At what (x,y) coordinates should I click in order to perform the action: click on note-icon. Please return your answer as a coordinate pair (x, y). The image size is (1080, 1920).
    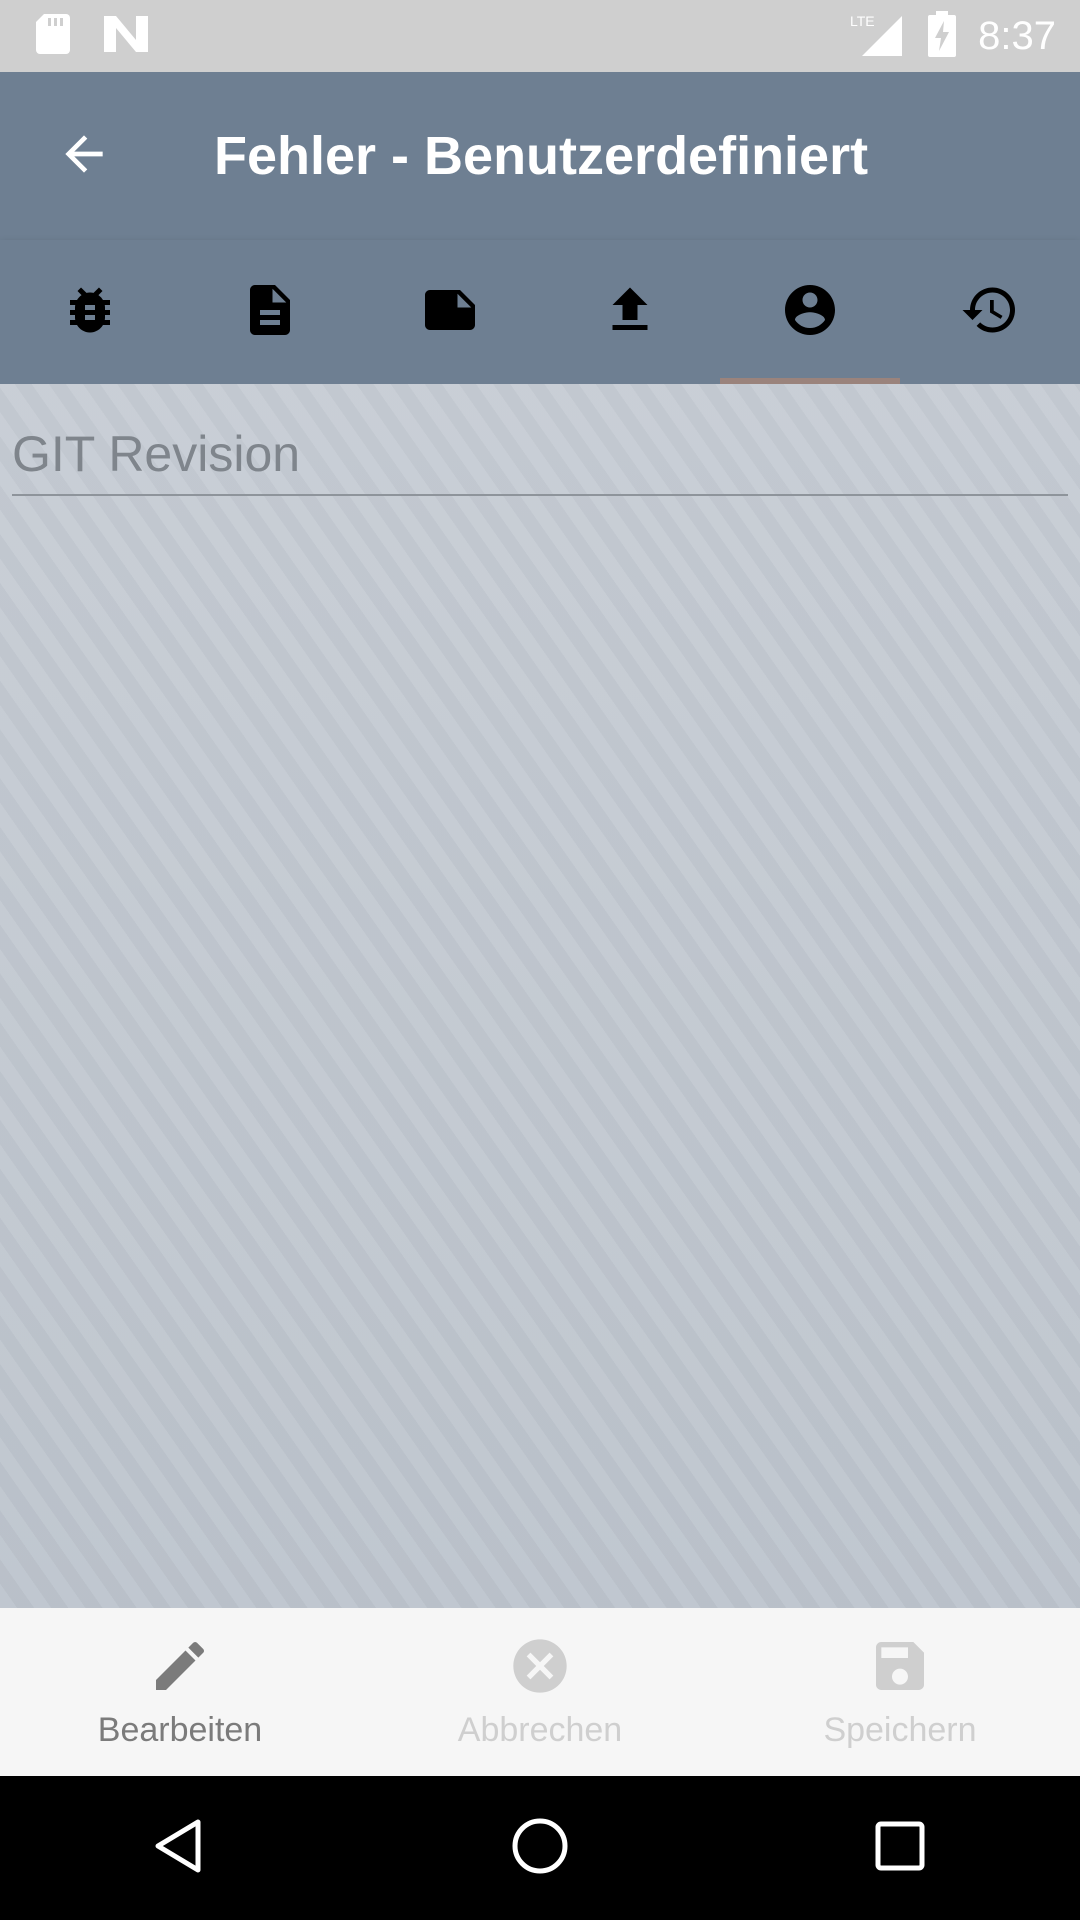
    Looking at the image, I should click on (450, 312).